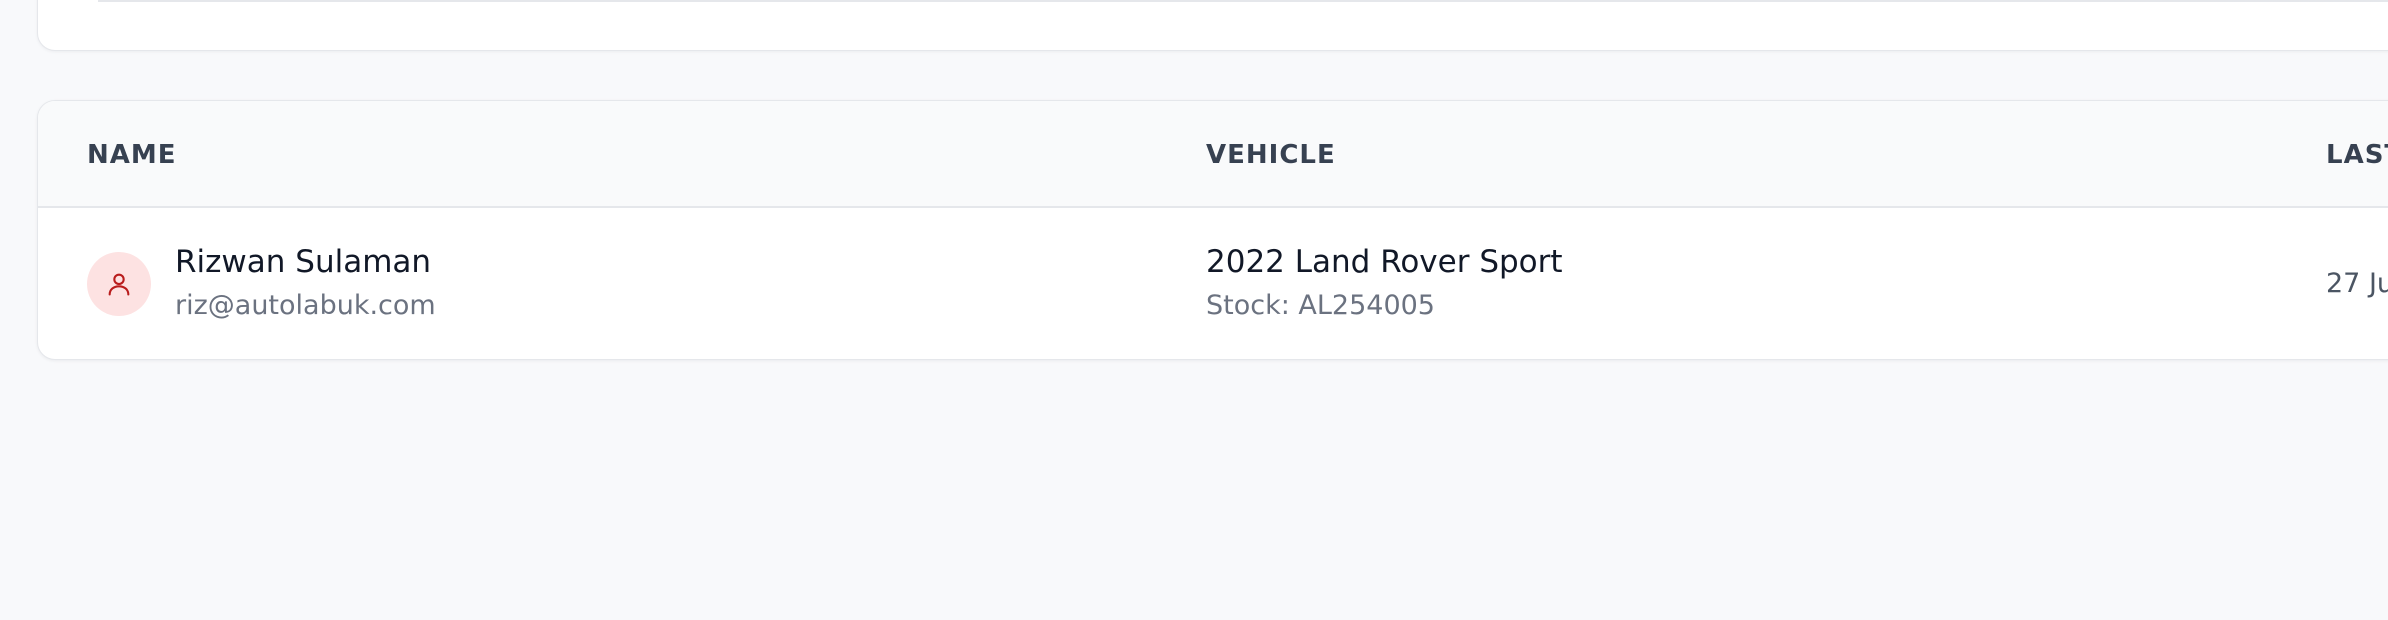 This screenshot has height=620, width=2388. I want to click on customer-email: riz@autolabuk.com, so click(305, 305).